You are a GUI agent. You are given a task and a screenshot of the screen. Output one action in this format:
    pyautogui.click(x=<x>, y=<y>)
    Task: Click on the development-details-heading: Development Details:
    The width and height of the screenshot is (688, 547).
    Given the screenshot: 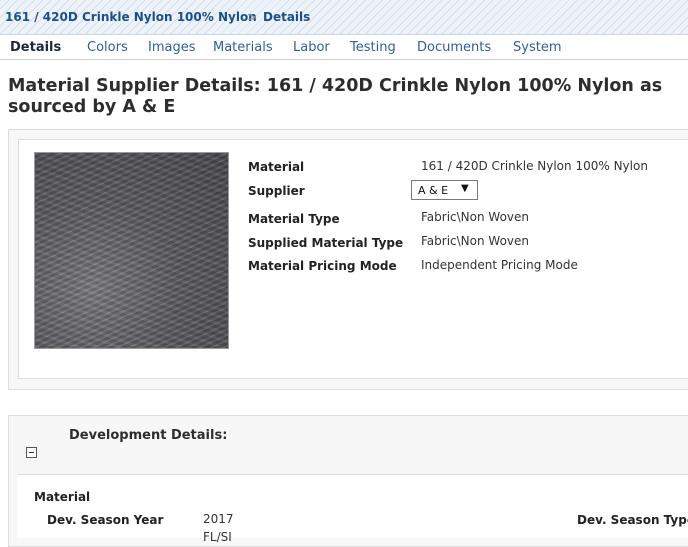 What is the action you would take?
    pyautogui.click(x=148, y=435)
    